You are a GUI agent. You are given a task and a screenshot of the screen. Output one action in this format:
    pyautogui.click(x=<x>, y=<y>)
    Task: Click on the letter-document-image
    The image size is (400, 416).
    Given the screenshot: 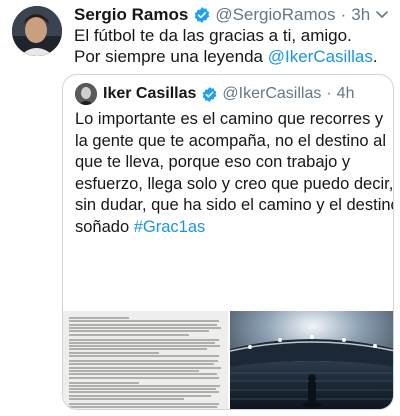 What is the action you would take?
    pyautogui.click(x=145, y=360)
    